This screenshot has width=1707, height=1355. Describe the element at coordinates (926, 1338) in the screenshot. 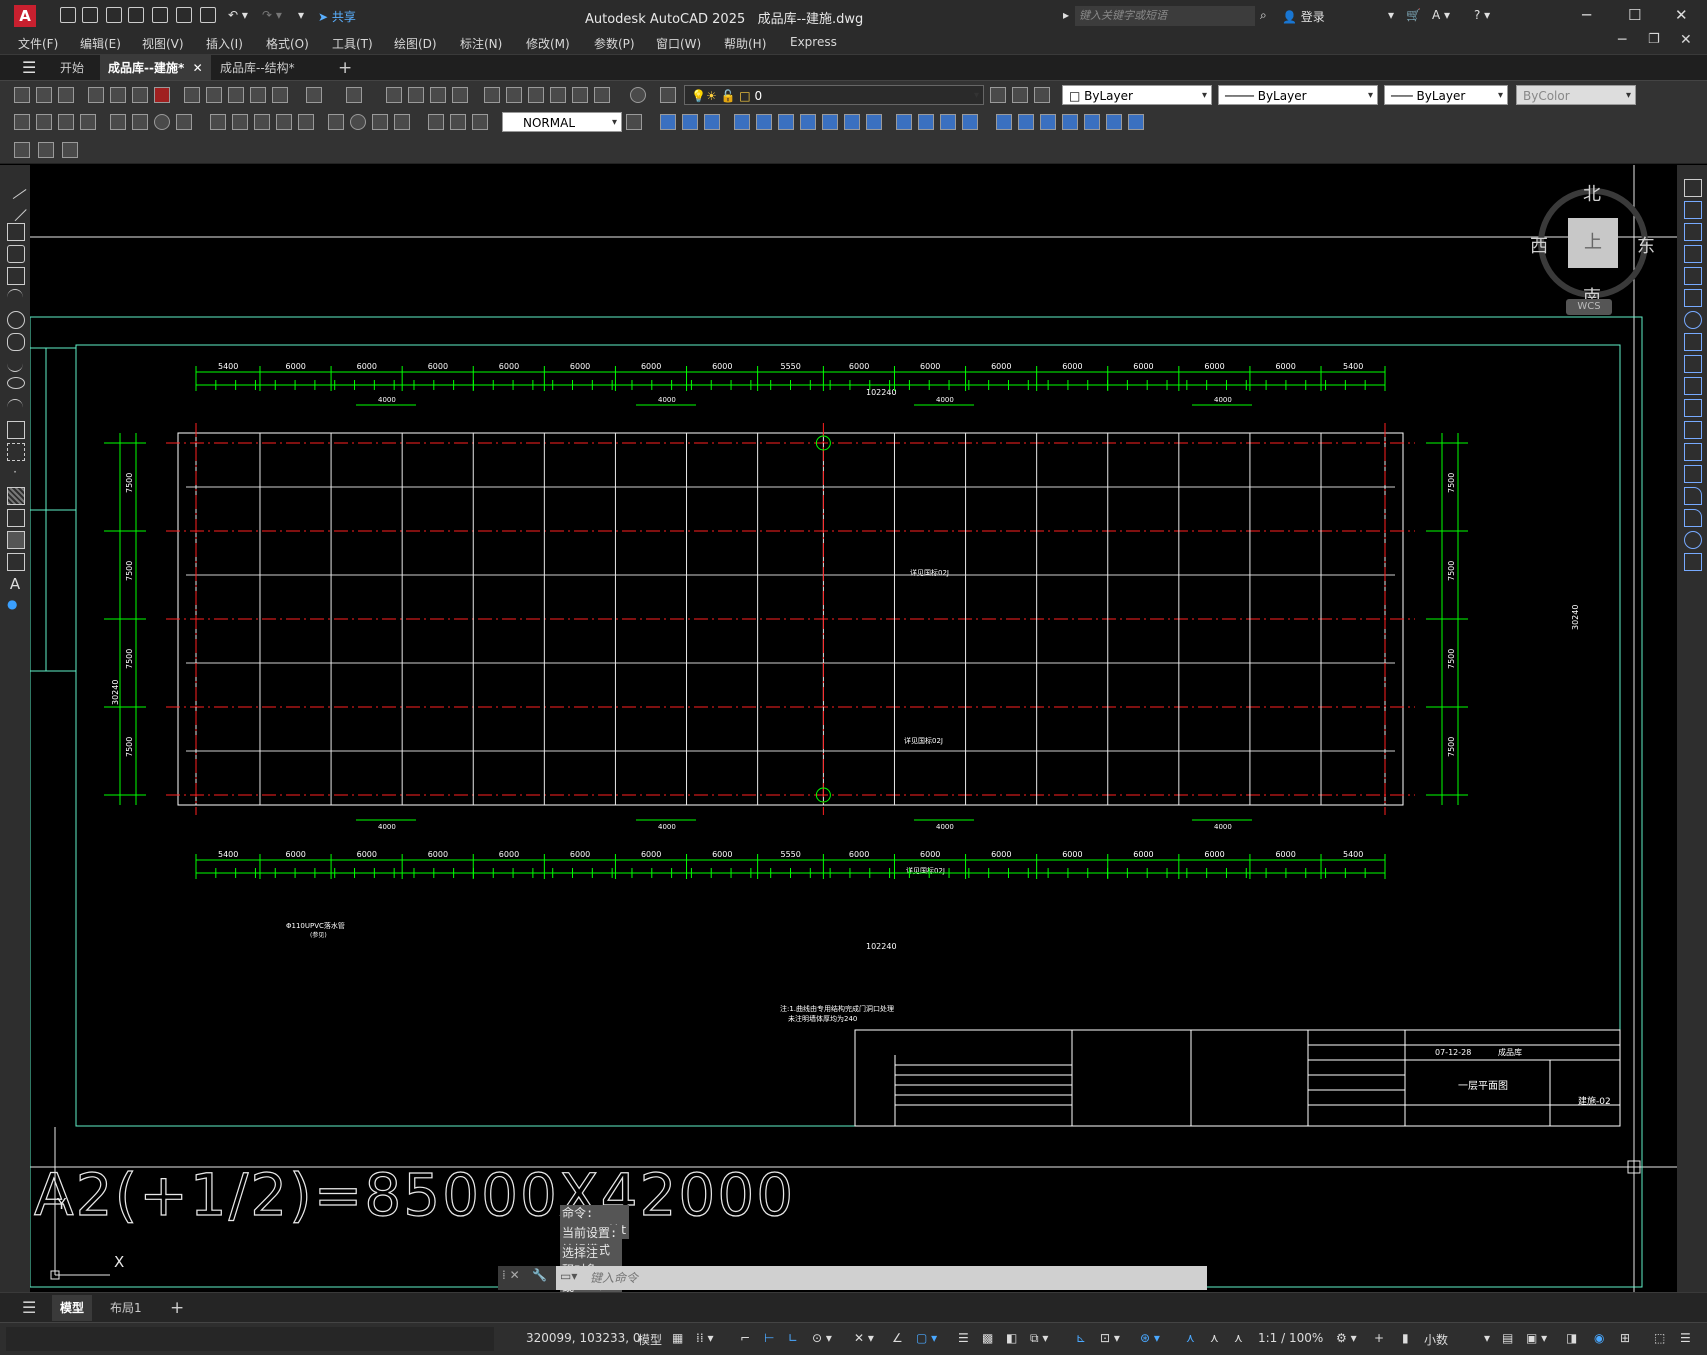

I see `object-snap-icon: ▢ ▾` at that location.